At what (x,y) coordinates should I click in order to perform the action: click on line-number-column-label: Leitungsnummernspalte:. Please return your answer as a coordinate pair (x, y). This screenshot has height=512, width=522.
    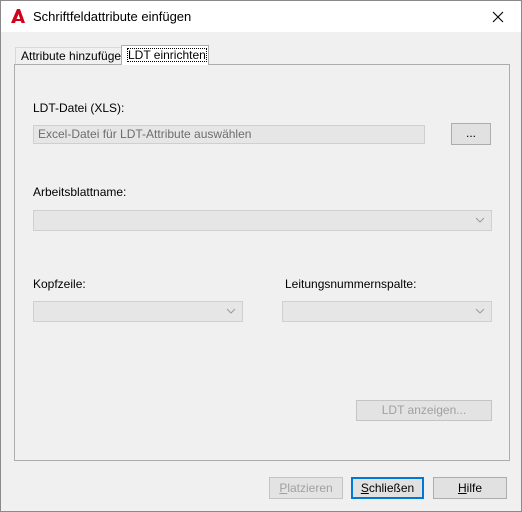
    Looking at the image, I should click on (351, 284).